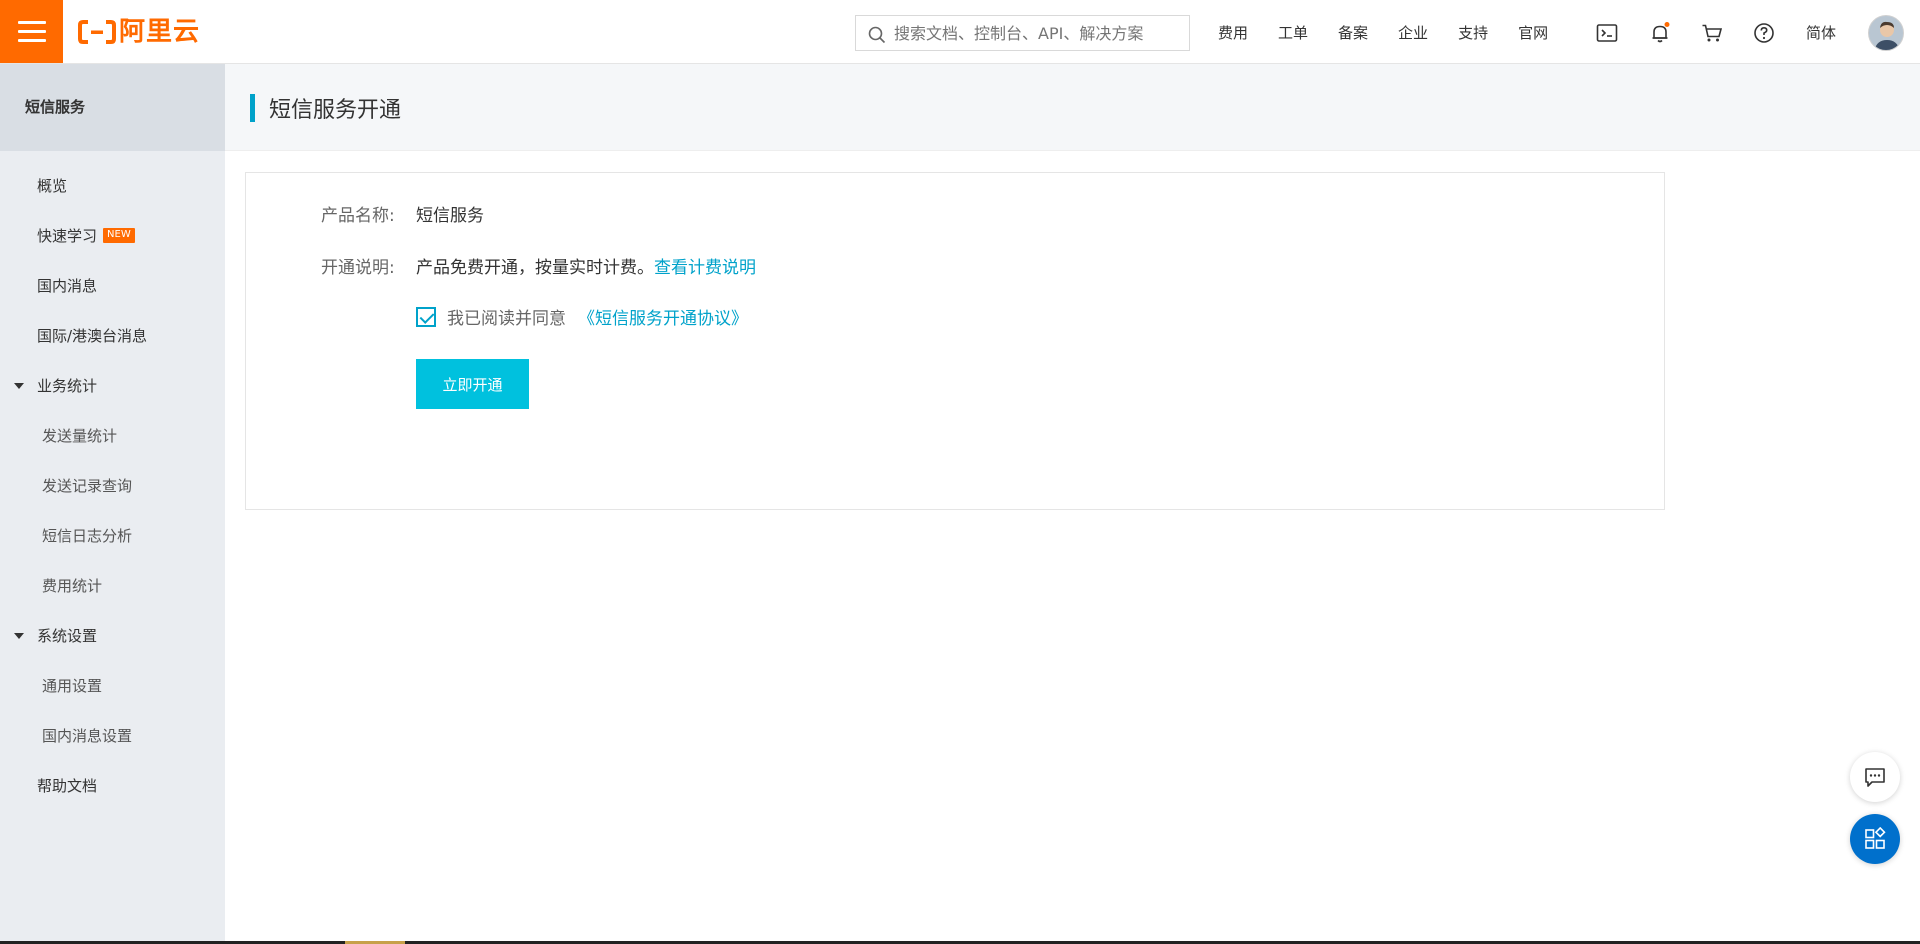 The height and width of the screenshot is (944, 1920). What do you see at coordinates (67, 236) in the screenshot?
I see `sidebar-item-label: 快速学习` at bounding box center [67, 236].